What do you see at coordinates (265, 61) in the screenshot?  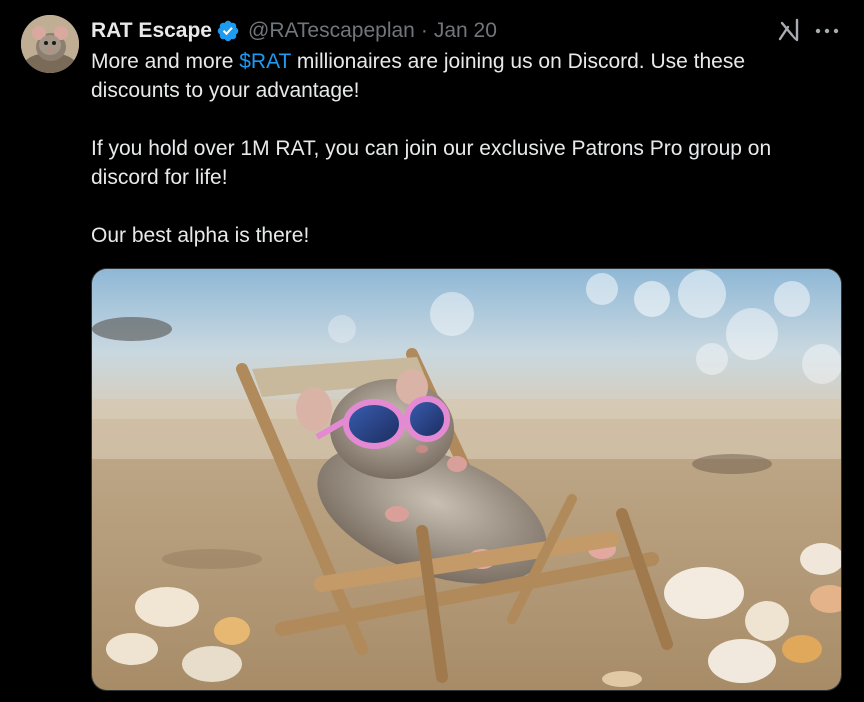 I see `cashtag-link: $RAT` at bounding box center [265, 61].